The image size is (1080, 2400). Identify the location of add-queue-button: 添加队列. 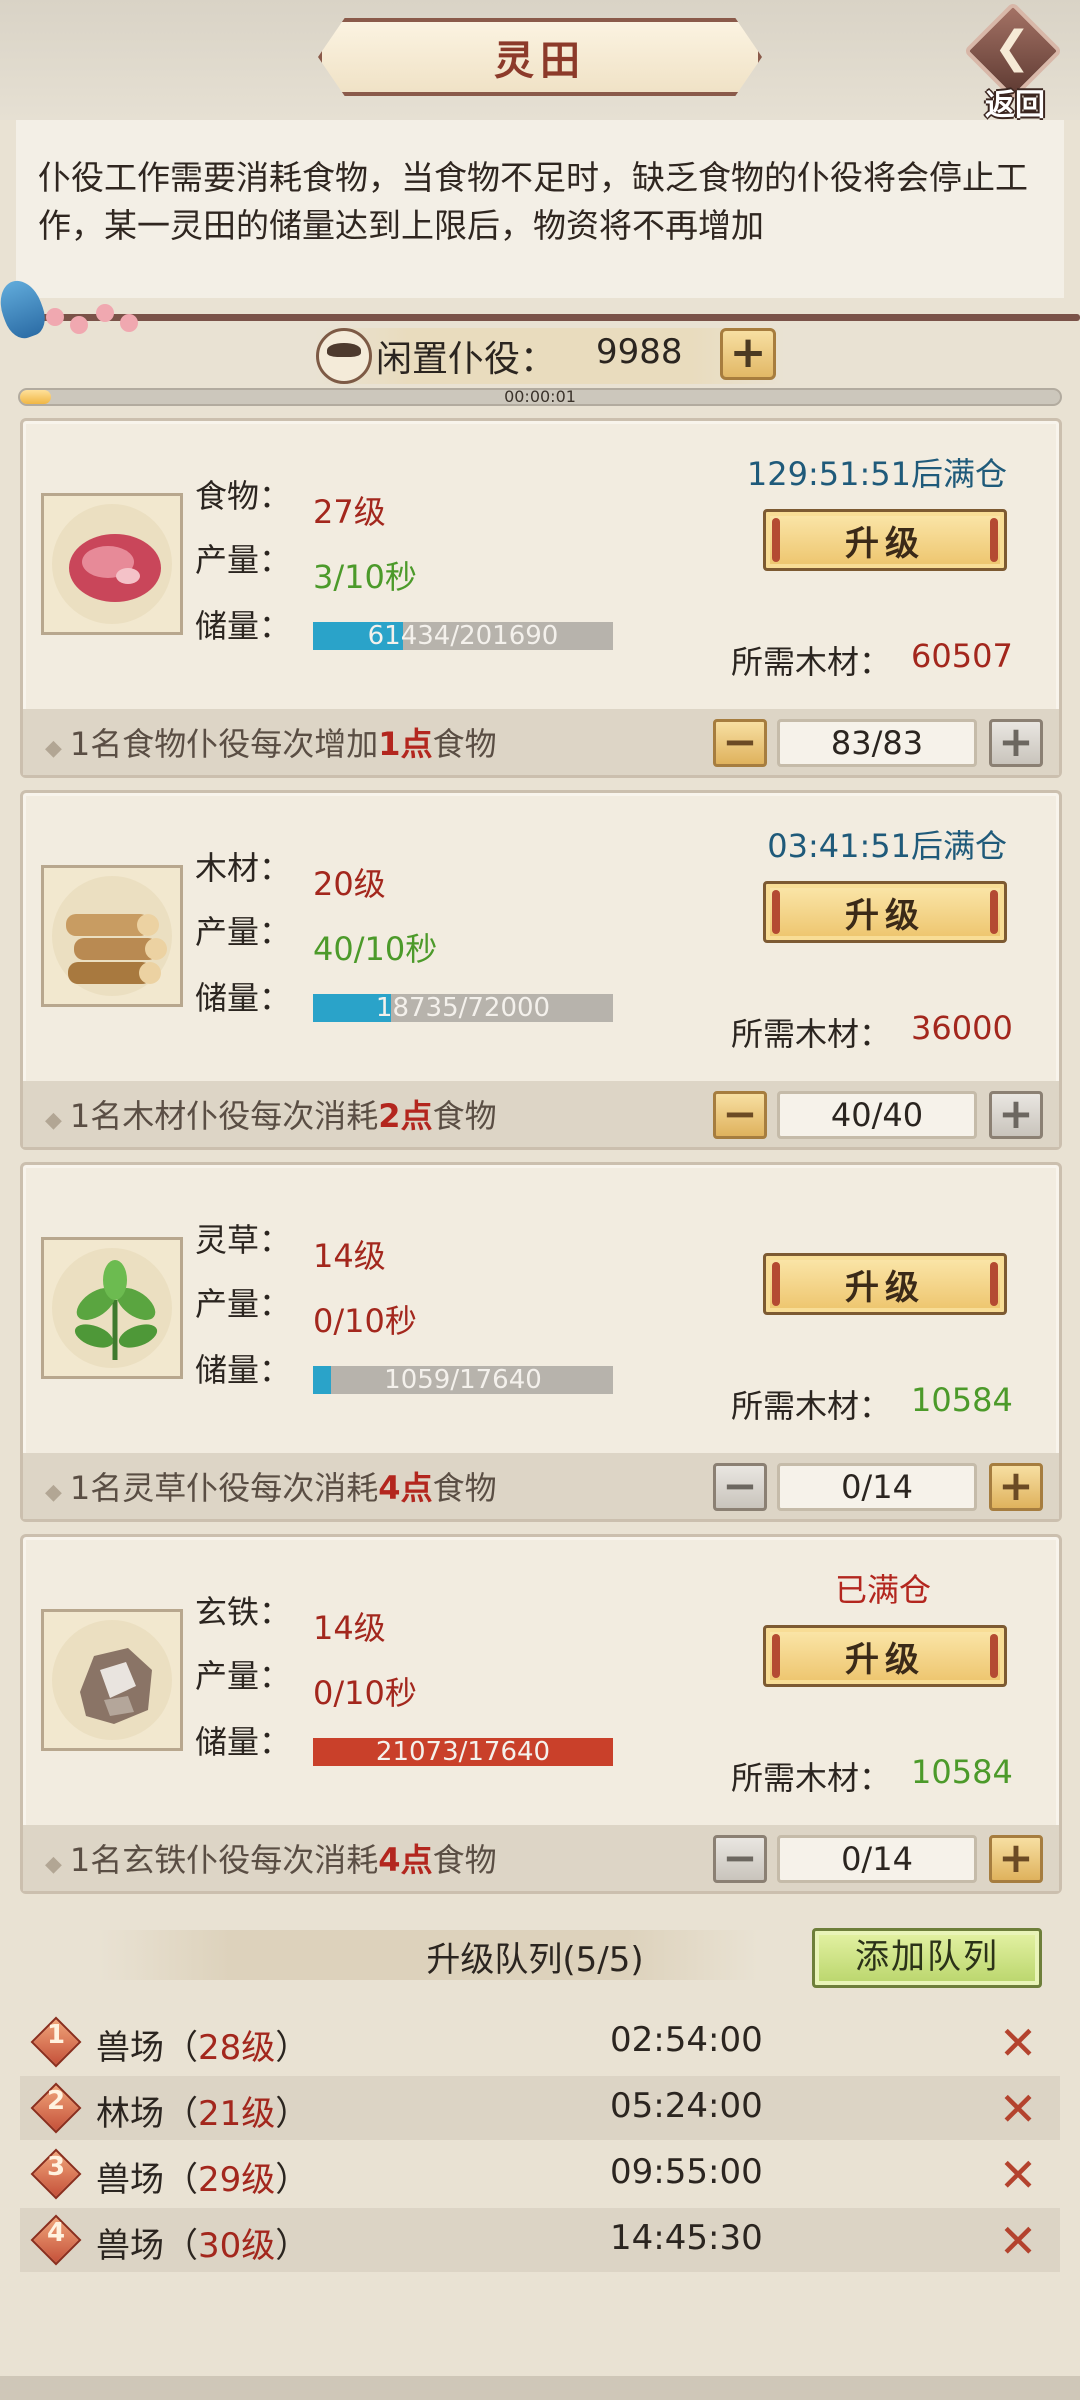
(927, 1958).